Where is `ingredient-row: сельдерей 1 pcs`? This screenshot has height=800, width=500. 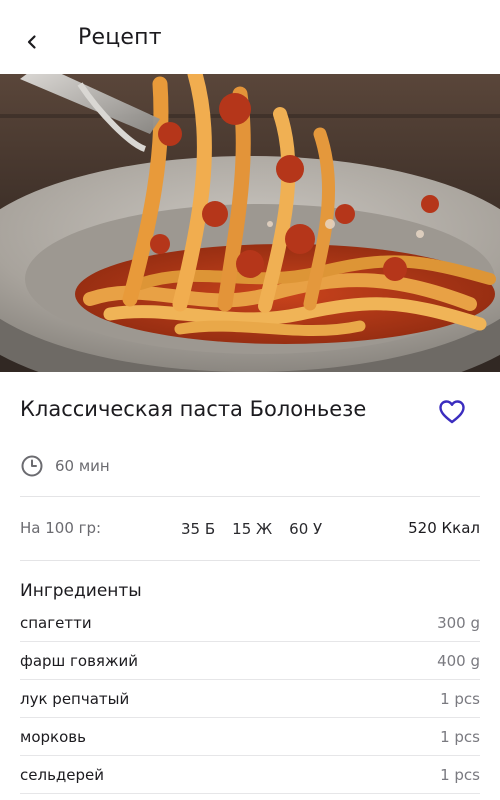 ingredient-row: сельдерей 1 pcs is located at coordinates (250, 775).